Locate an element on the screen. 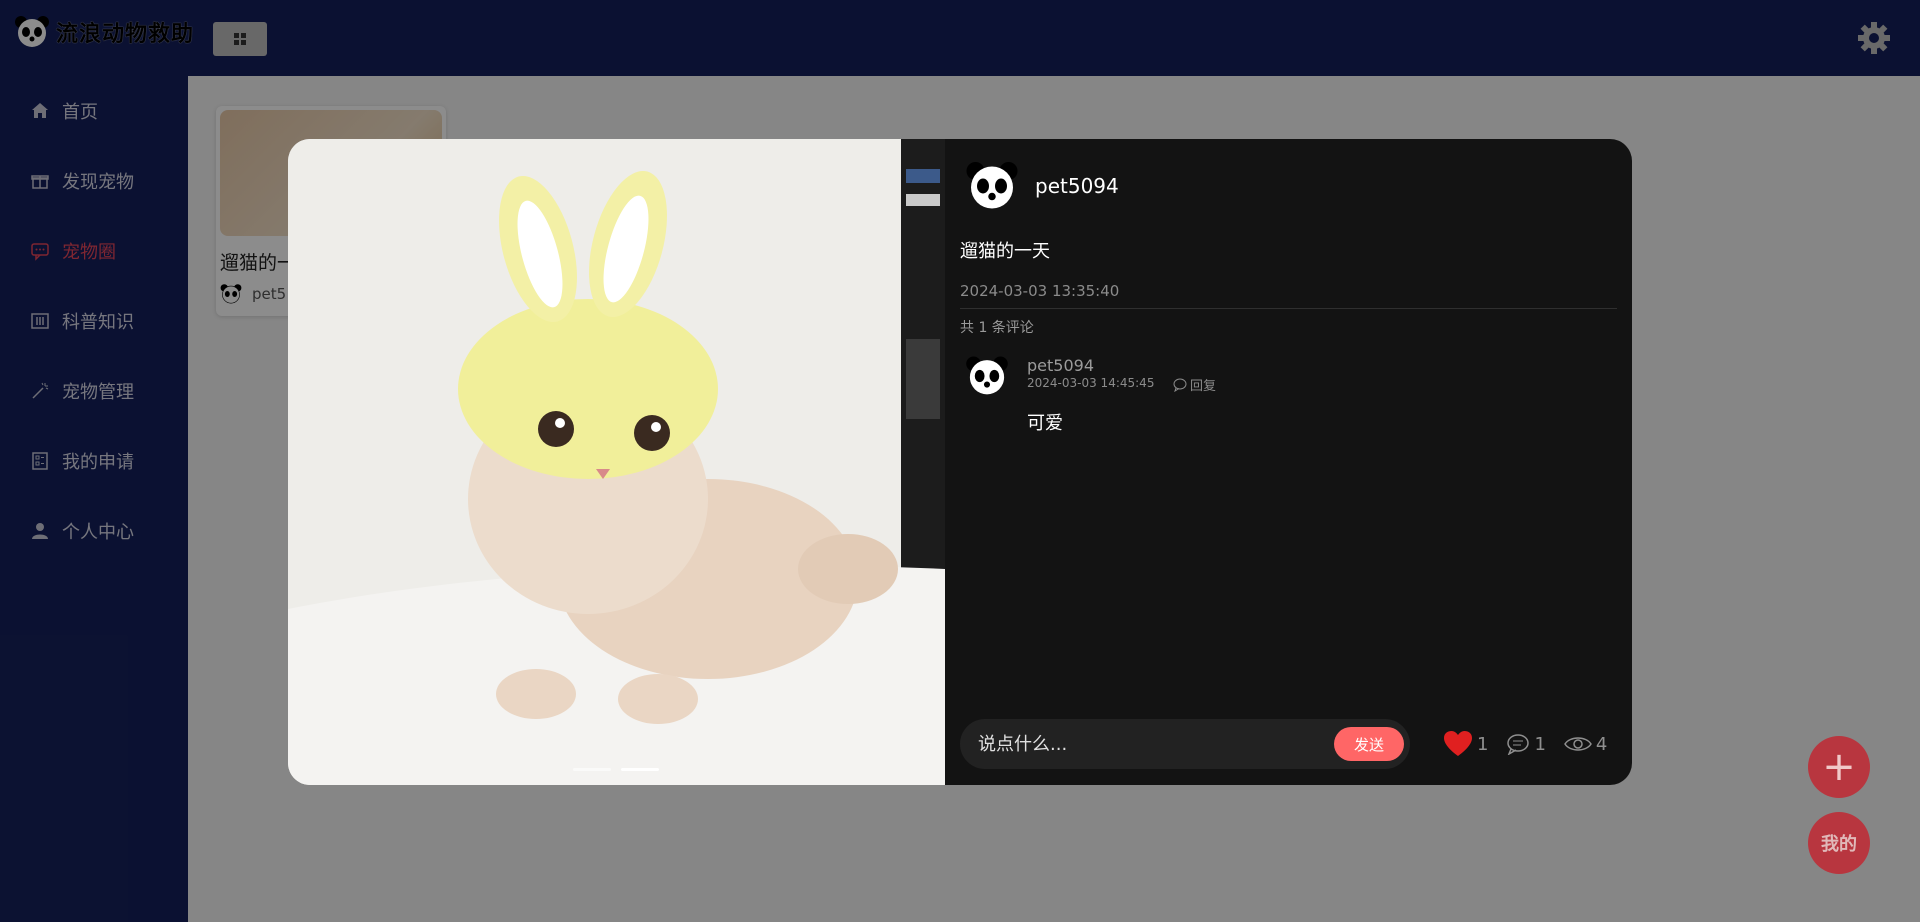  add-post-button: + is located at coordinates (1839, 767).